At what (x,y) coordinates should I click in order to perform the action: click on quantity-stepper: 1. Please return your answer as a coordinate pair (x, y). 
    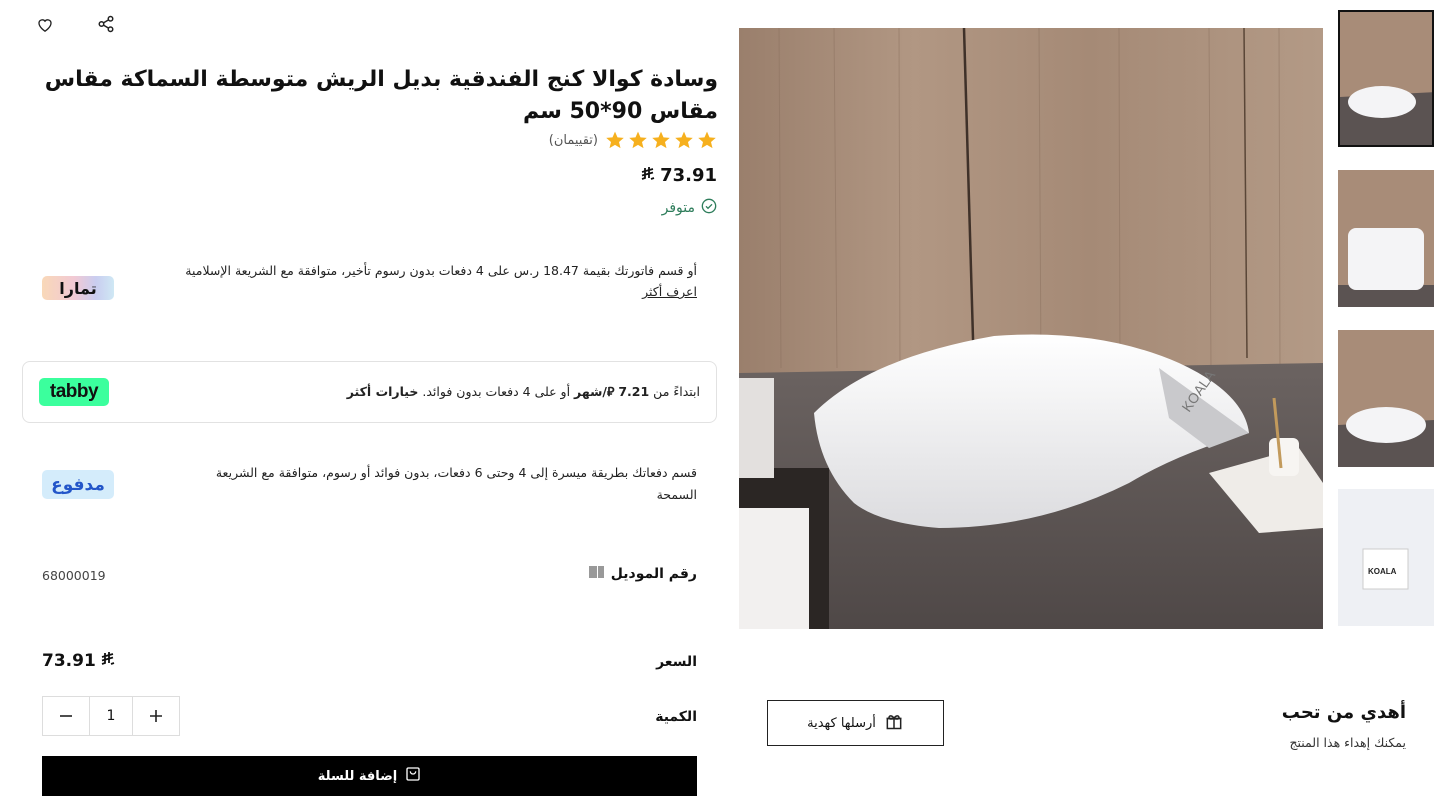
    Looking at the image, I should click on (111, 716).